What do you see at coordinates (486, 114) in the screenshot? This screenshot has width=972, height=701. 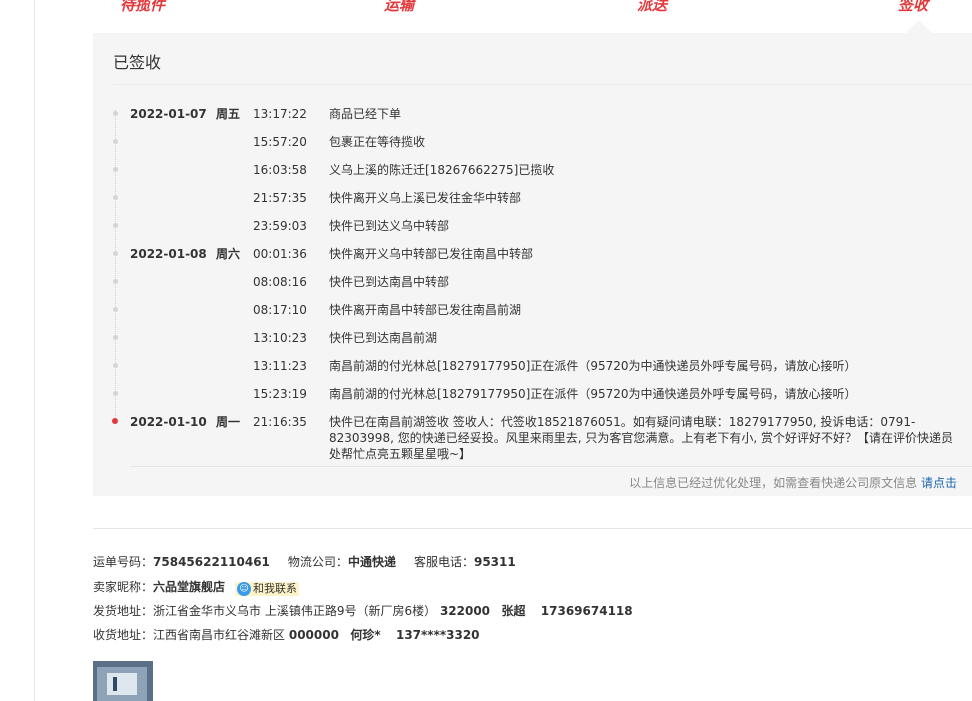 I see `tracking-event: 2022-01-07 周五 13:17:22 商品已经下单` at bounding box center [486, 114].